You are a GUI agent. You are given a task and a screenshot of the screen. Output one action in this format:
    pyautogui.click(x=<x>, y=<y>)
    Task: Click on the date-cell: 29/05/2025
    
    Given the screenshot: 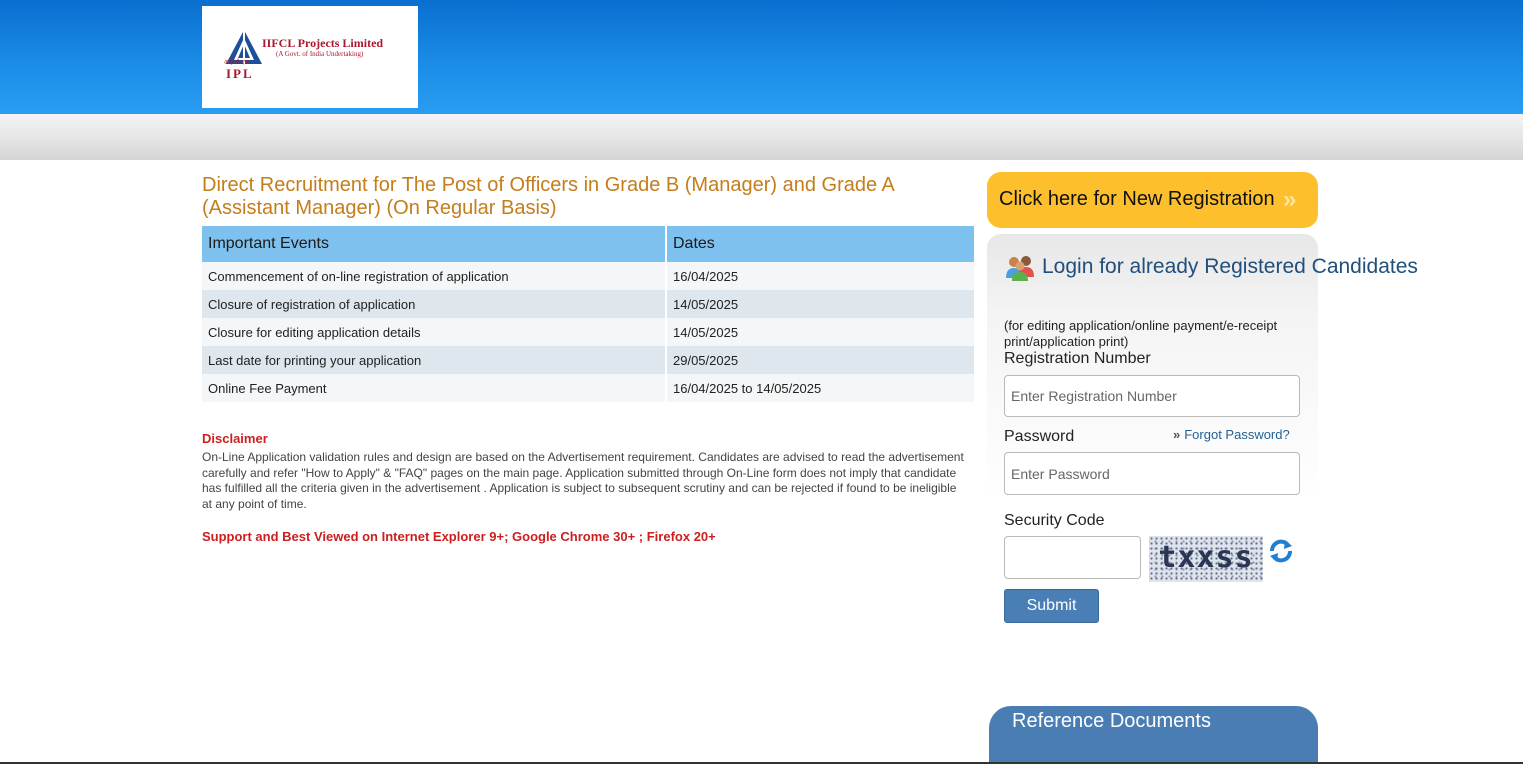 What is the action you would take?
    pyautogui.click(x=821, y=360)
    